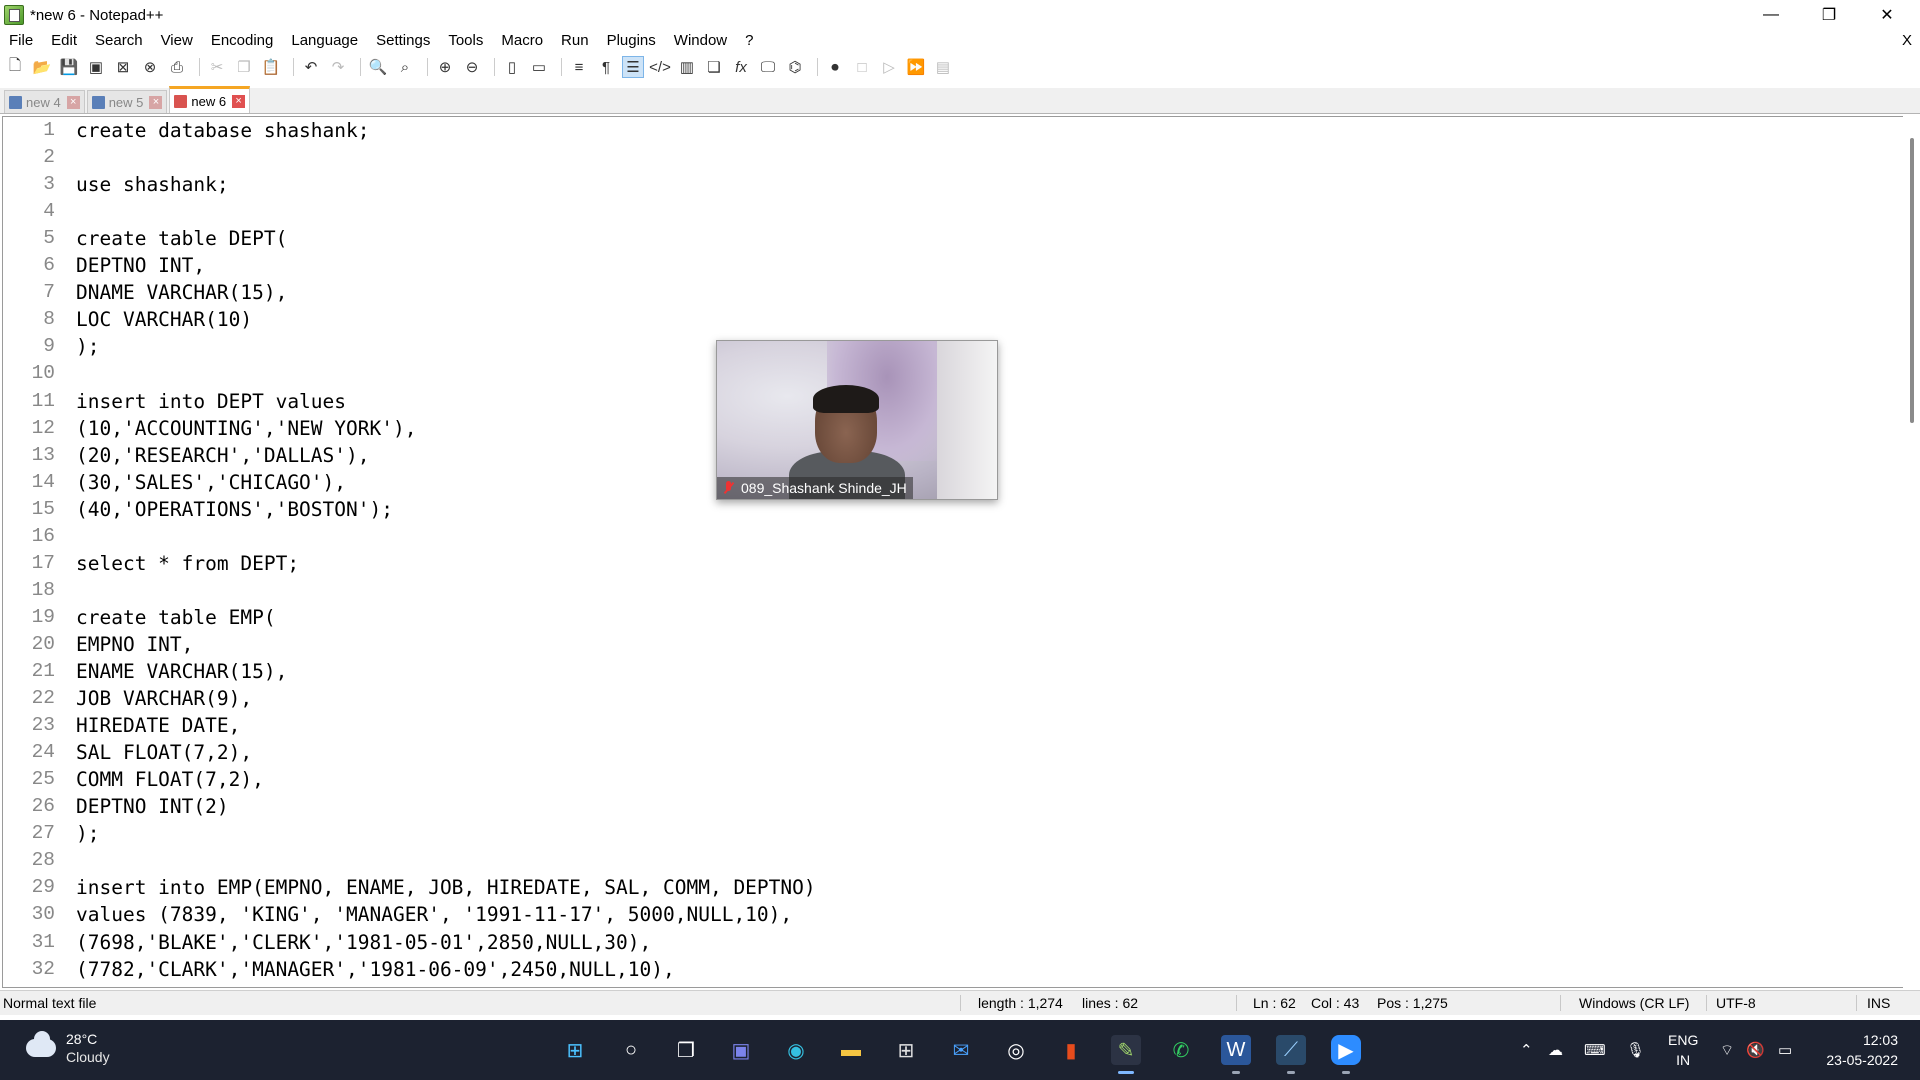 The image size is (1920, 1080). I want to click on save-icon: 💾, so click(69, 67).